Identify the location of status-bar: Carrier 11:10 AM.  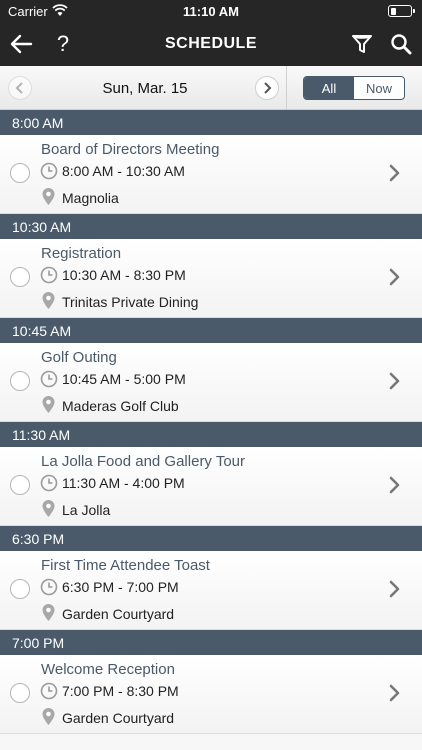
(211, 11).